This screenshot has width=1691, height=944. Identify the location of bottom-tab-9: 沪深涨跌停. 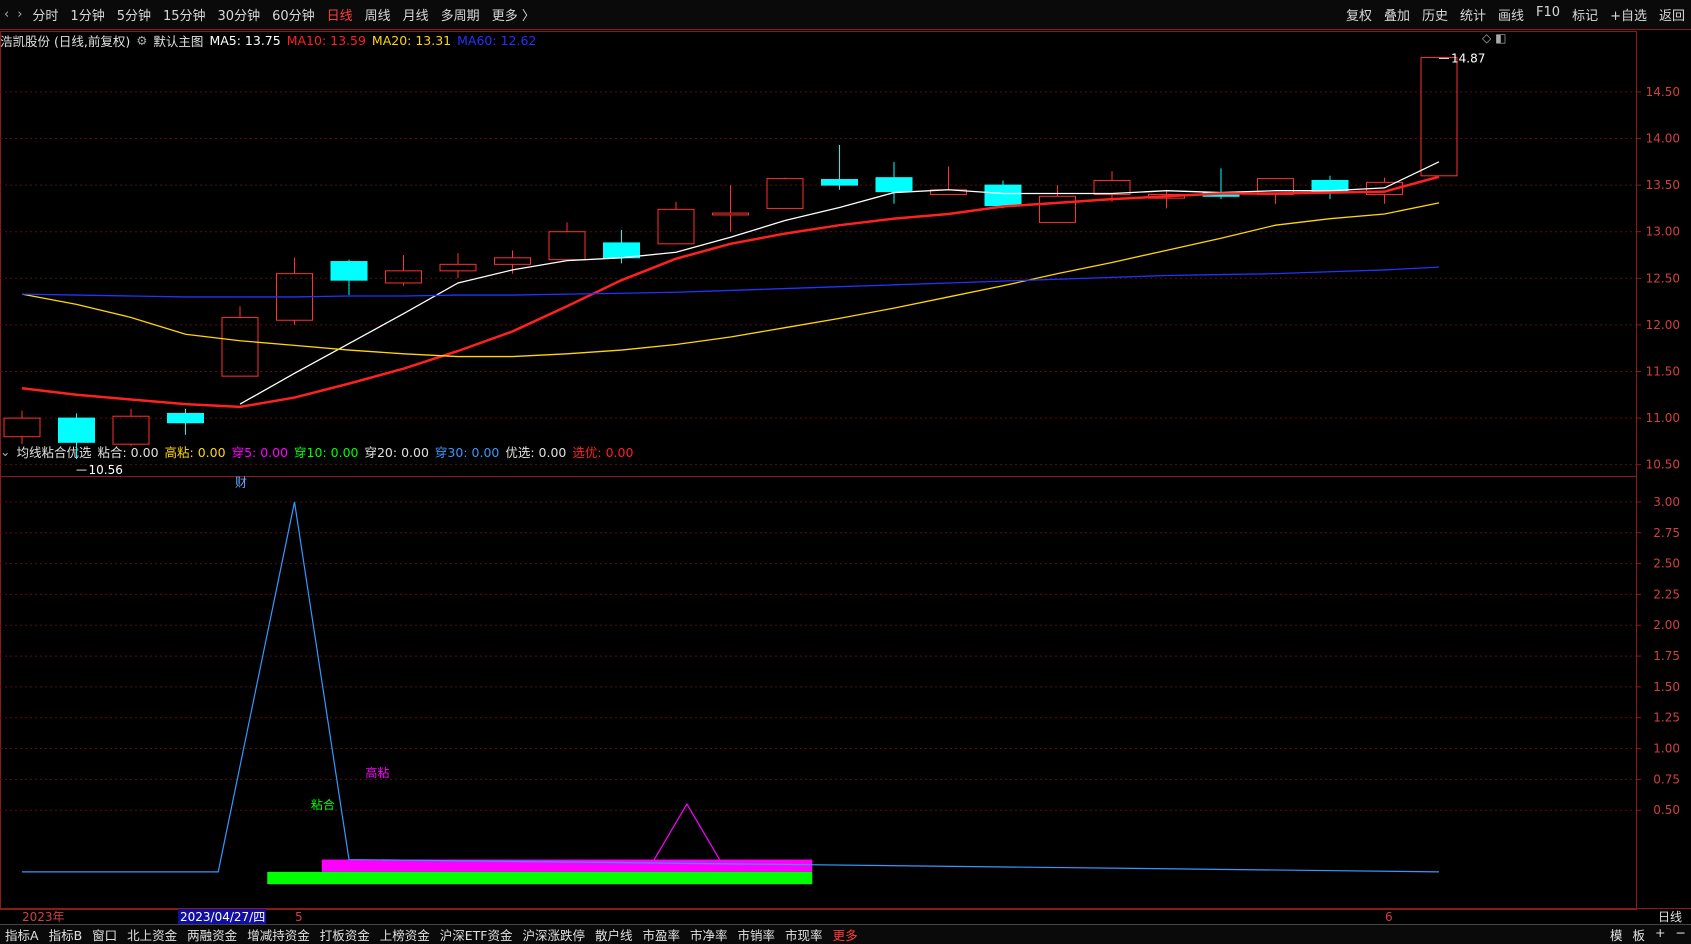
(553, 934).